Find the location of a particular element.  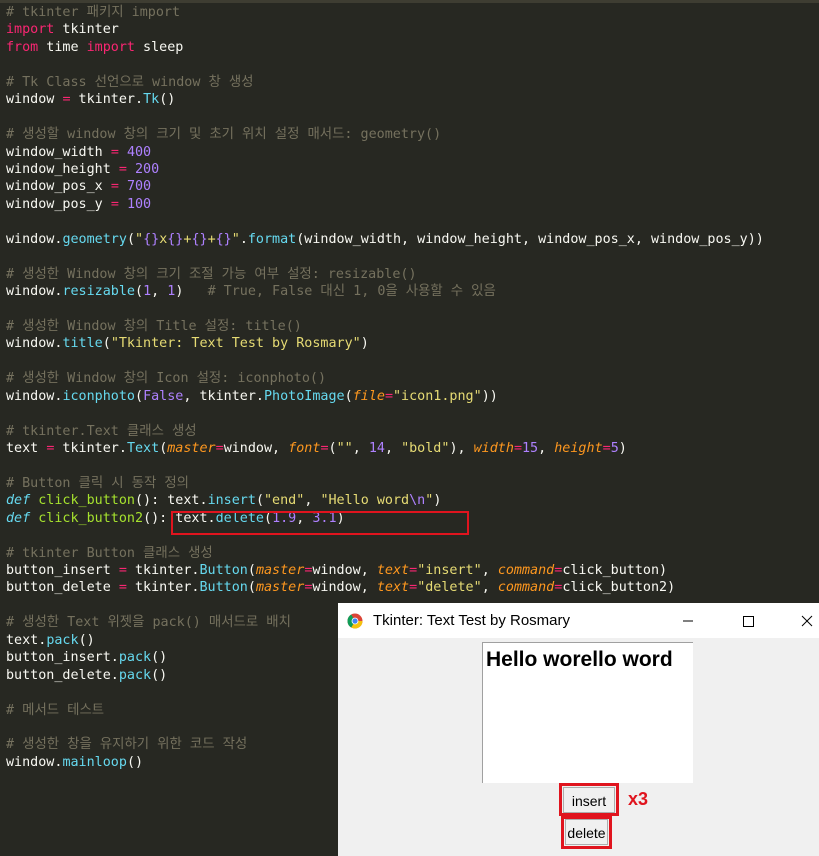

code-token: geometry is located at coordinates (94, 239).